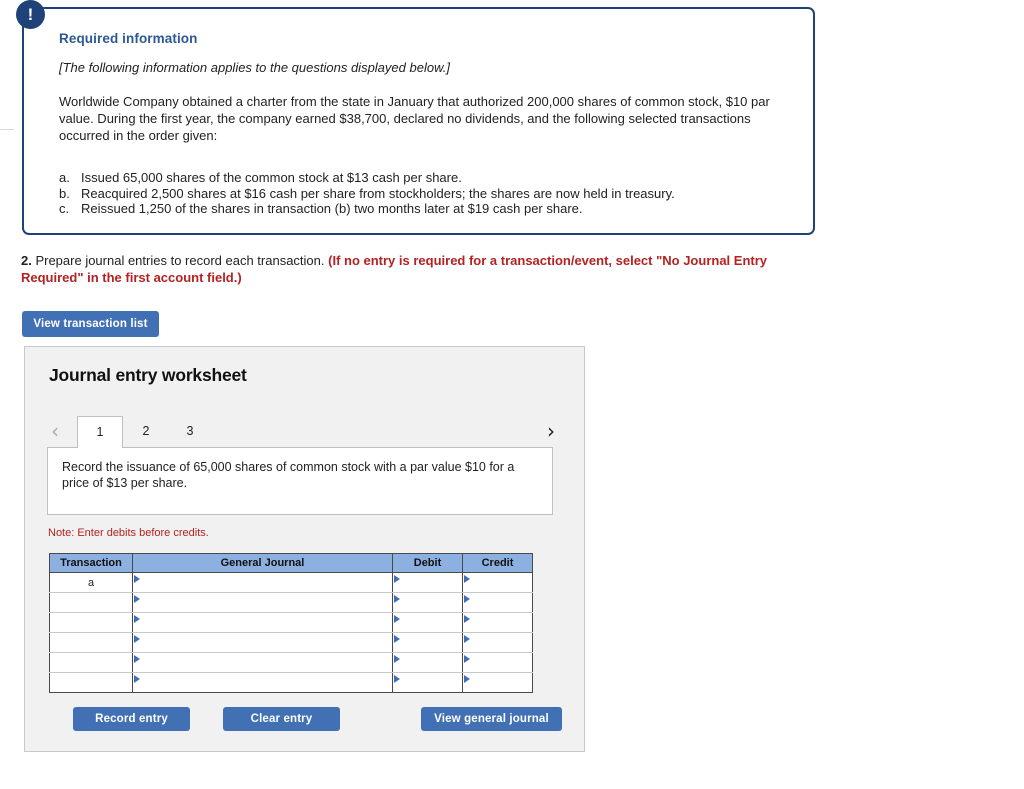 This screenshot has height=789, width=1024. Describe the element at coordinates (128, 533) in the screenshot. I see `debits-before-credits-note: Note: Enter debits before credits.` at that location.